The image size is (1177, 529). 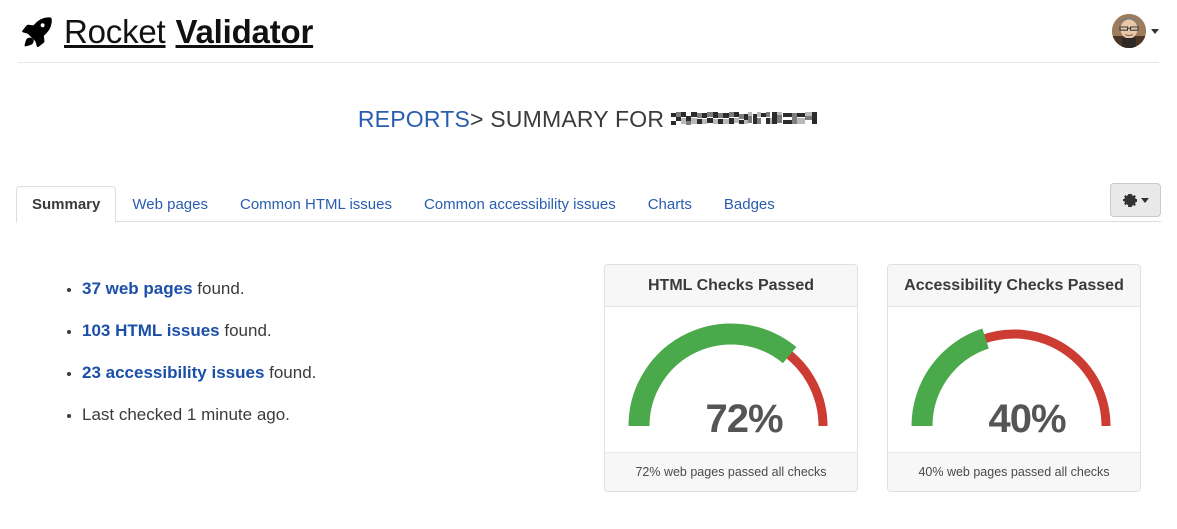 What do you see at coordinates (310, 289) in the screenshot?
I see `list-item: 37 web pages found.` at bounding box center [310, 289].